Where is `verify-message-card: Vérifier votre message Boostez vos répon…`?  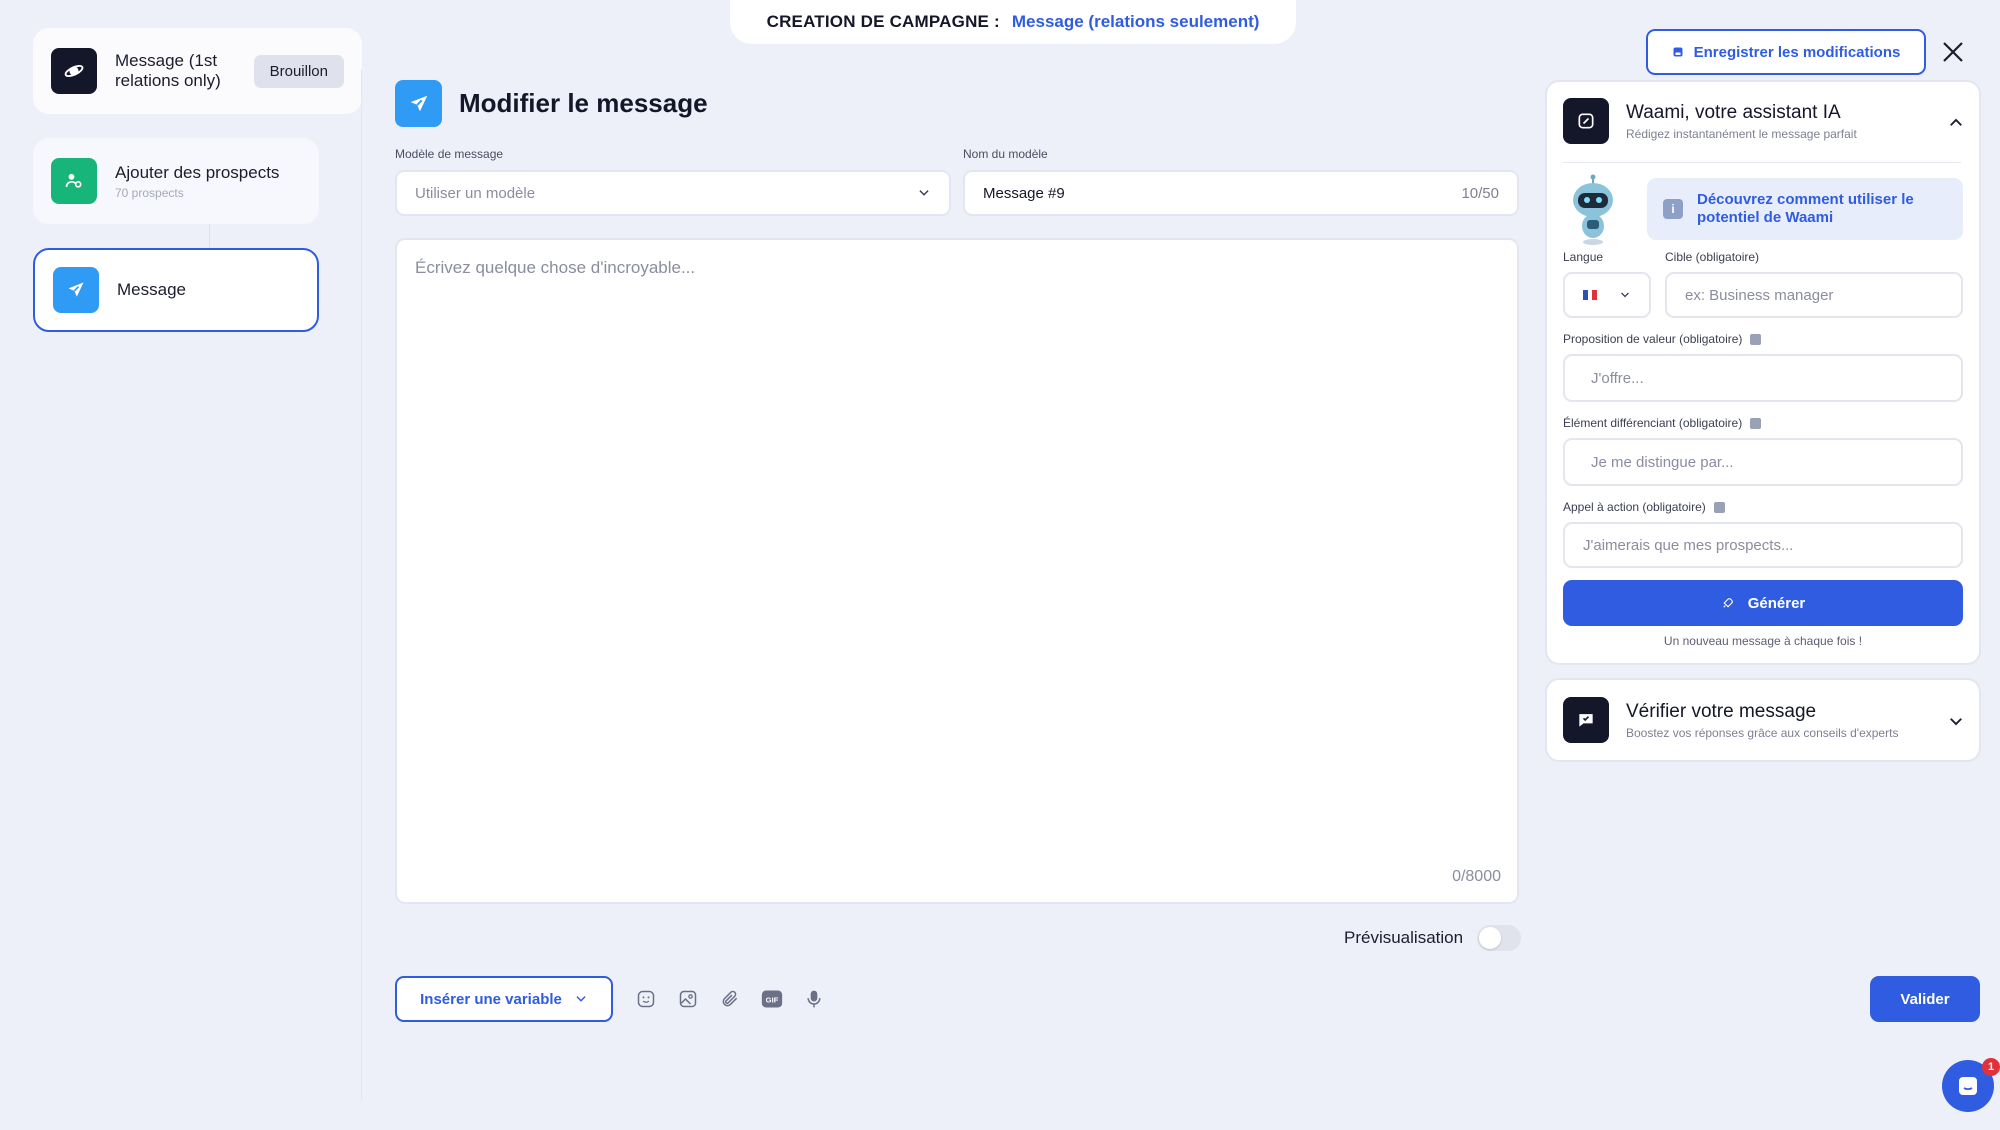 verify-message-card: Vérifier votre message Boostez vos répon… is located at coordinates (1763, 720).